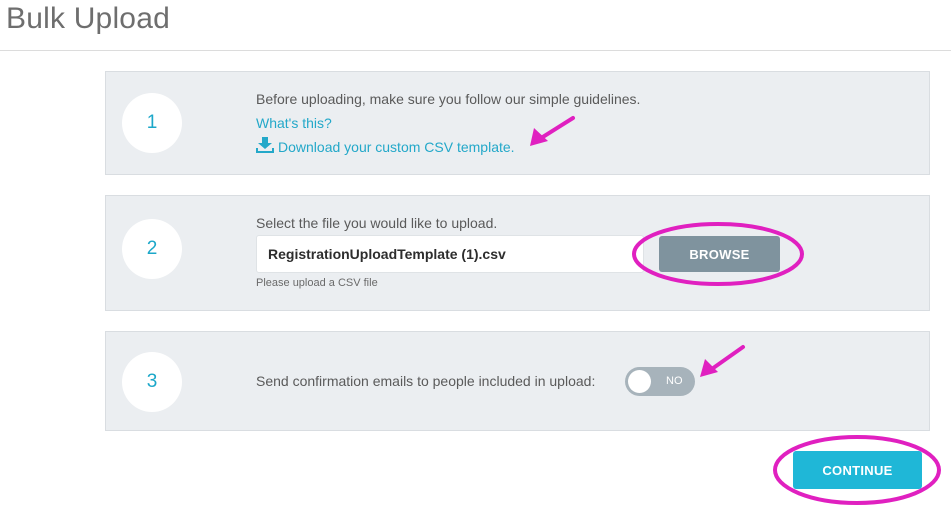 The image size is (951, 517). What do you see at coordinates (396, 146) in the screenshot?
I see `download-template-label: Download your custom CSV template.` at bounding box center [396, 146].